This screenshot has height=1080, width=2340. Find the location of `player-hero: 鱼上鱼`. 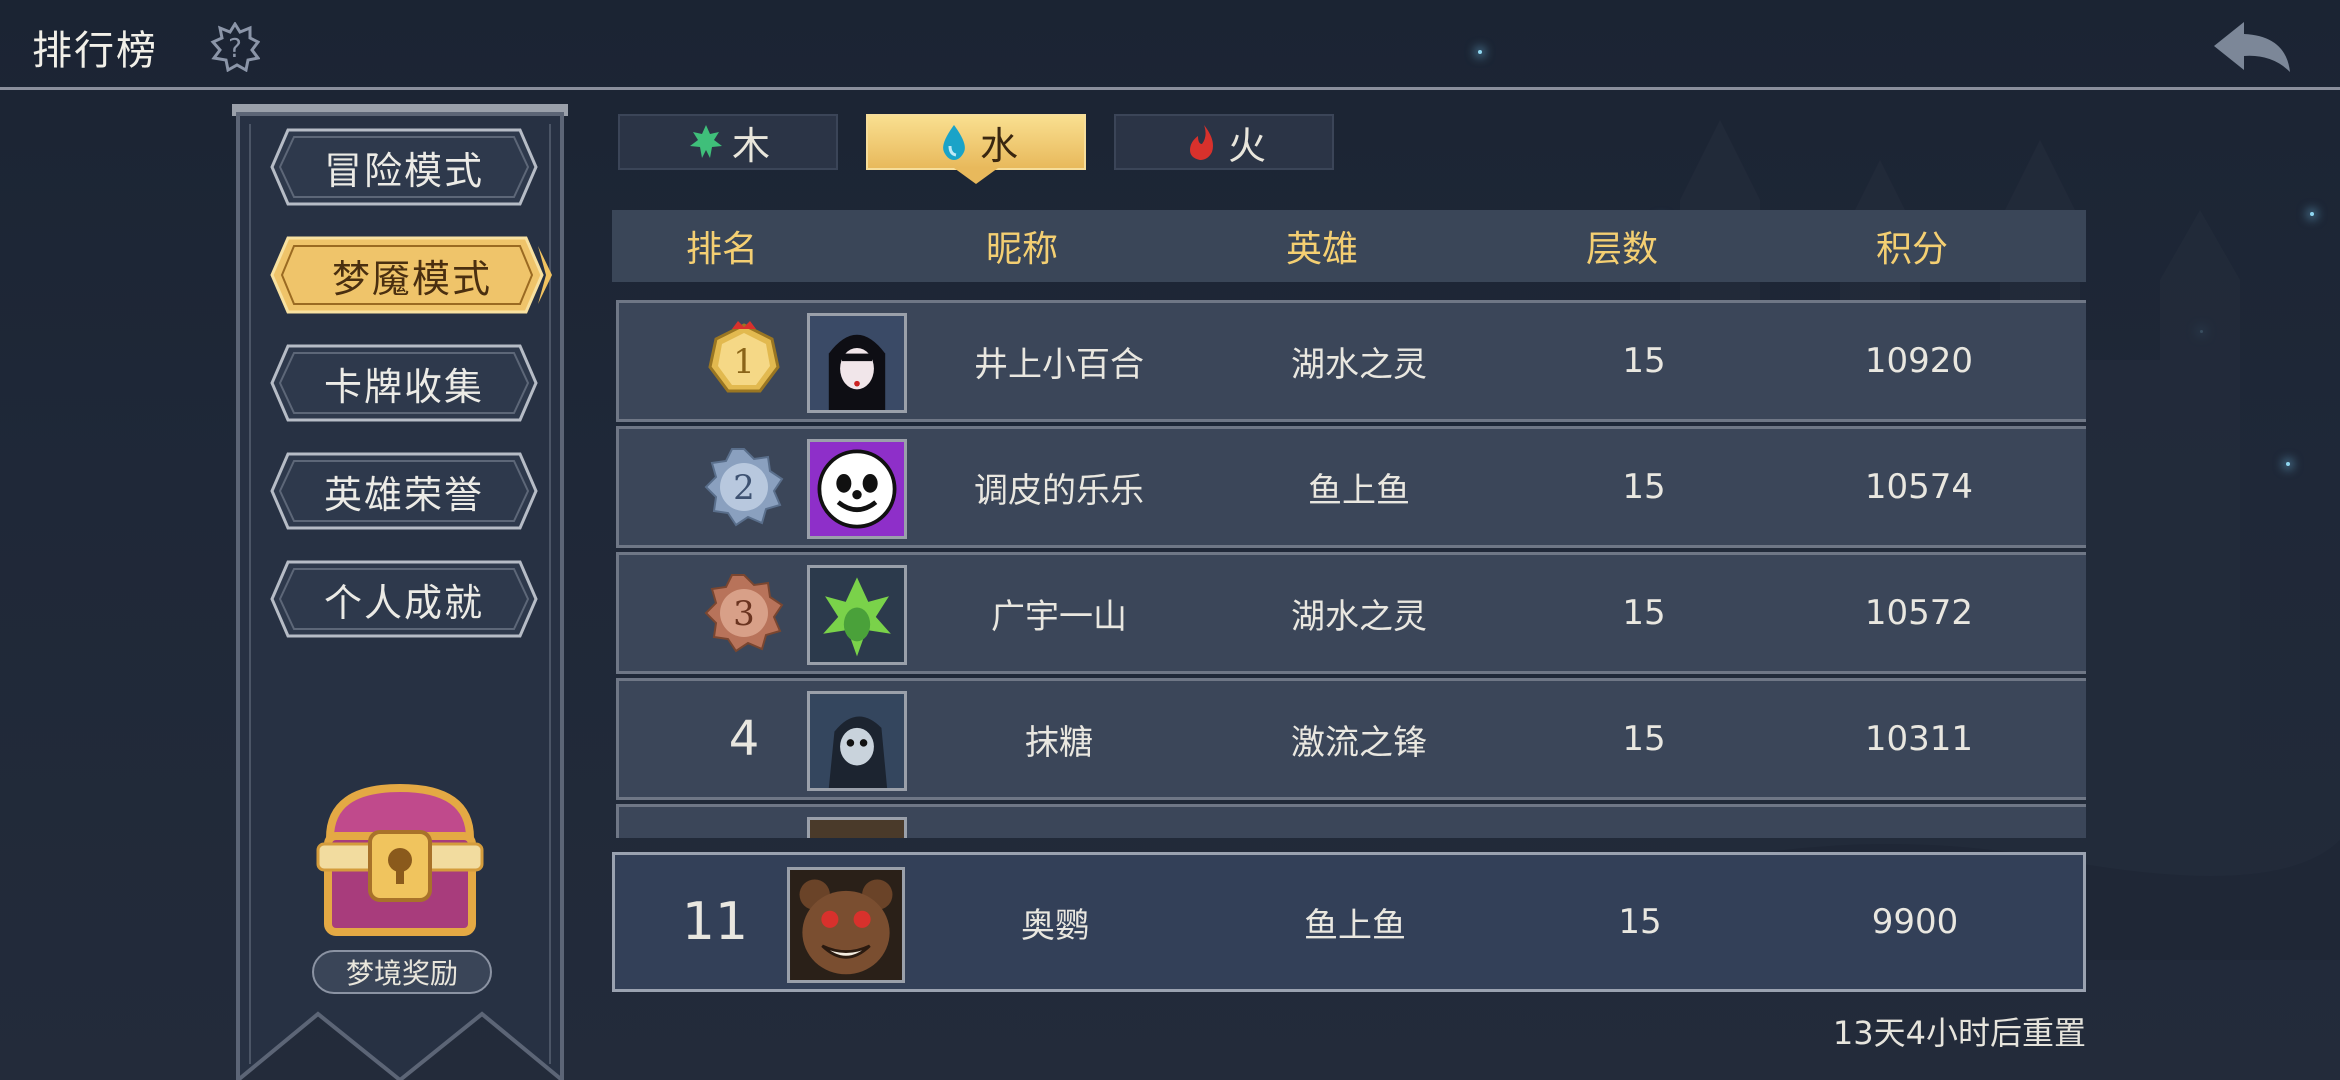

player-hero: 鱼上鱼 is located at coordinates (1359, 490).